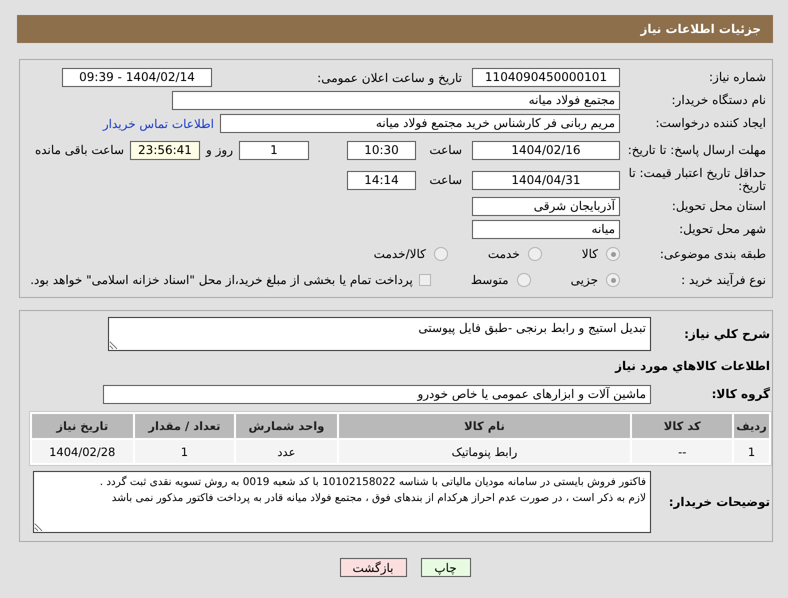 The image size is (788, 598). What do you see at coordinates (420, 123) in the screenshot?
I see `requester-field: مریم ربانی فر کارشناس خرید مجتمع فولاد میانه` at bounding box center [420, 123].